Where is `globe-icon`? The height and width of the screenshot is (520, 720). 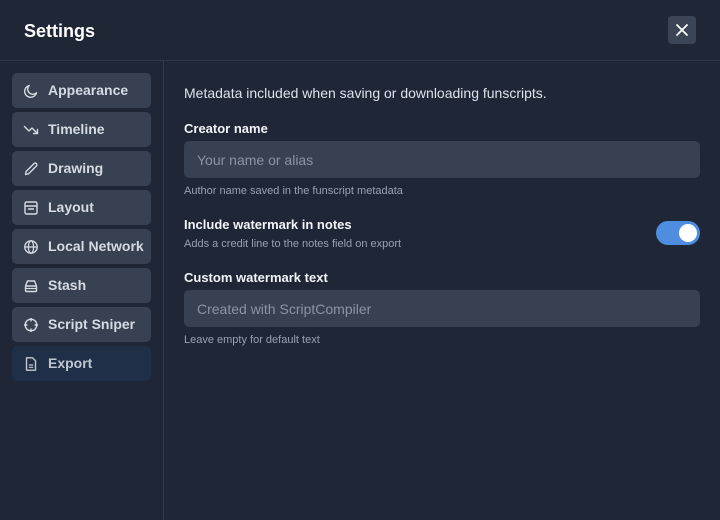 globe-icon is located at coordinates (31, 247).